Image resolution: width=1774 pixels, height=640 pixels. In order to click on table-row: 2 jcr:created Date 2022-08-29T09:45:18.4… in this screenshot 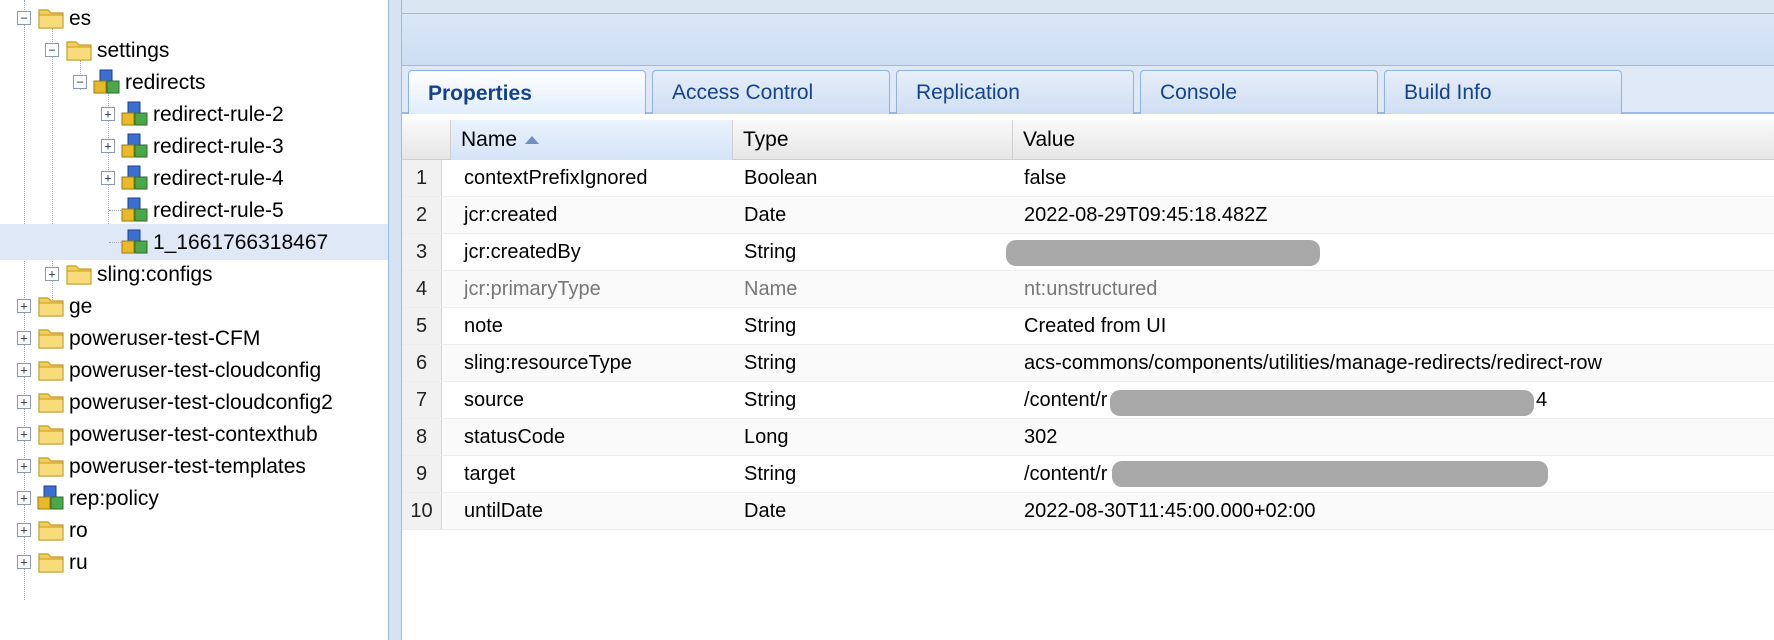, I will do `click(1088, 215)`.